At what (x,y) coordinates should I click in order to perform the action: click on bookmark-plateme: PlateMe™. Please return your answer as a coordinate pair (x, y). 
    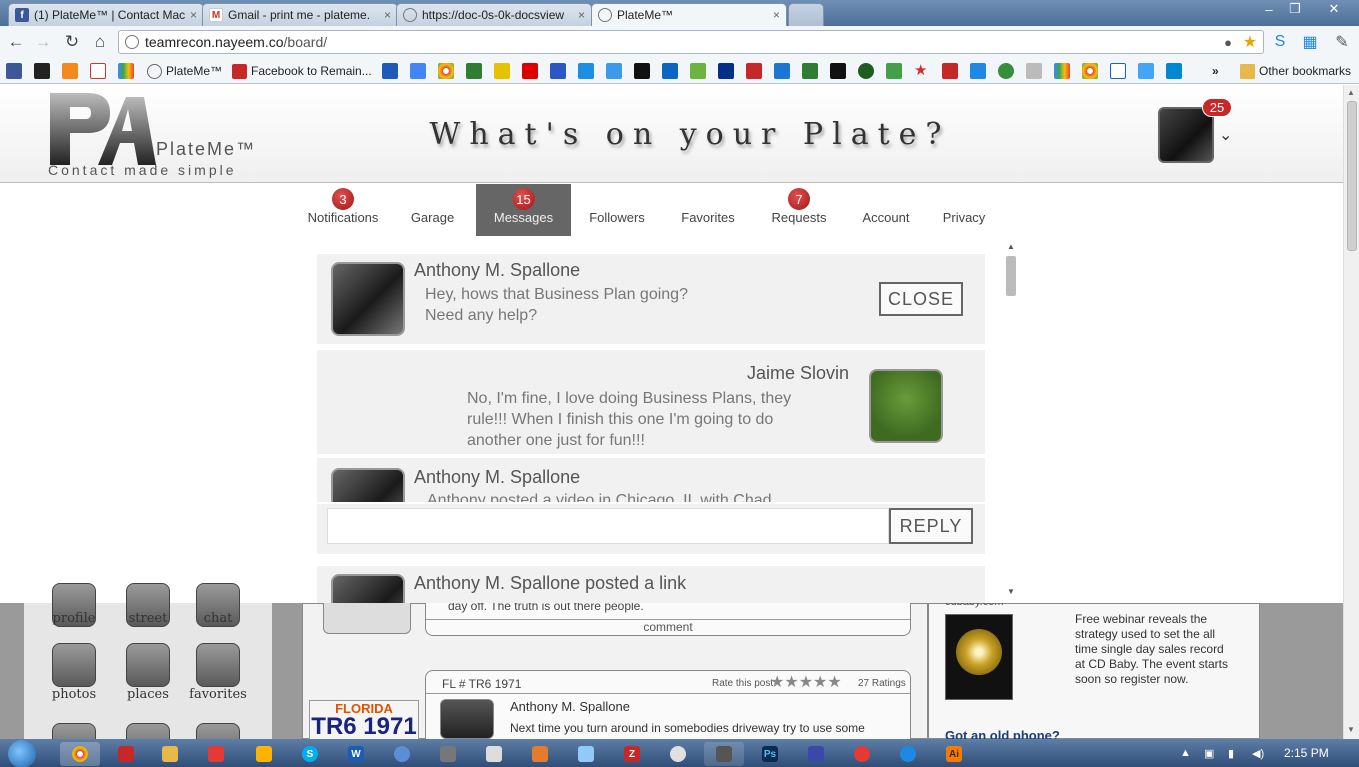
    Looking at the image, I should click on (184, 71).